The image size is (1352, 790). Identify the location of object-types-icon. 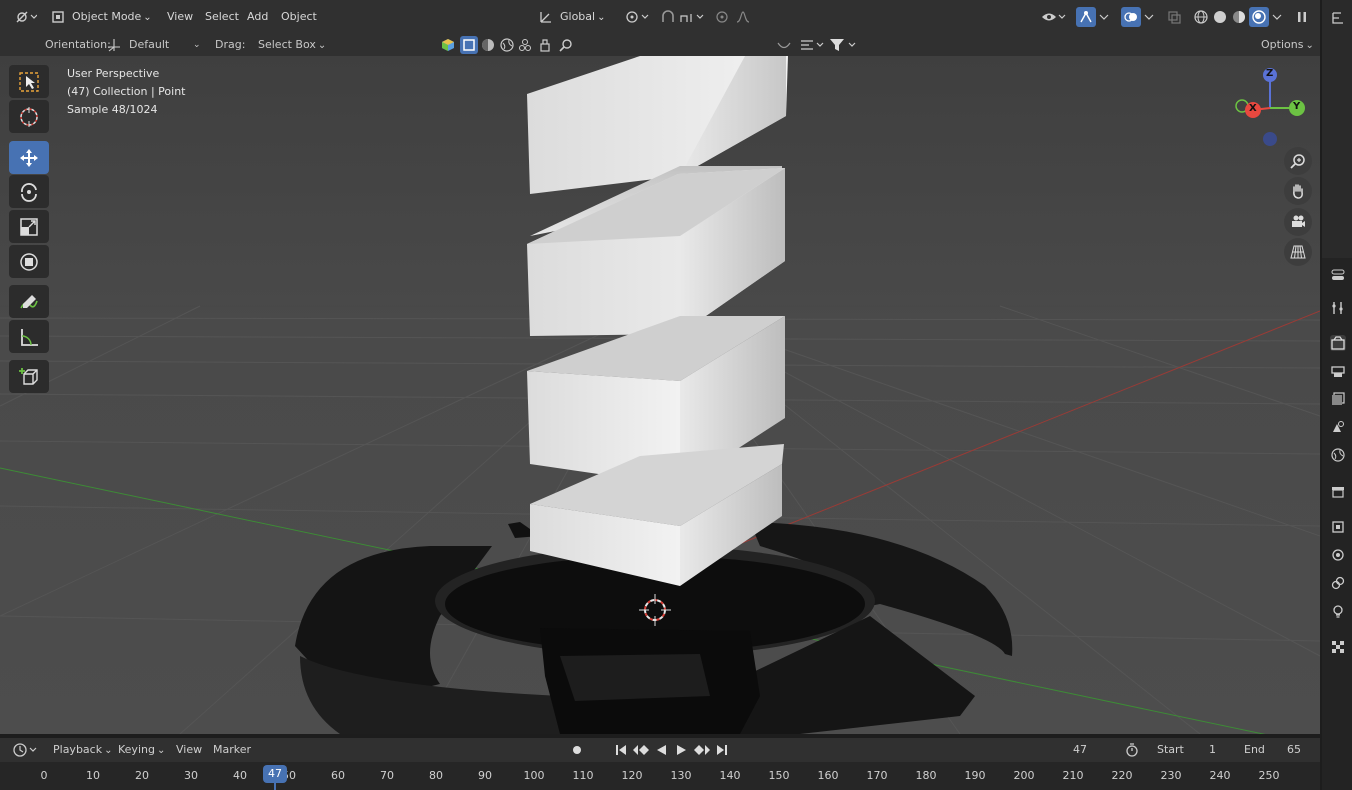
(448, 45).